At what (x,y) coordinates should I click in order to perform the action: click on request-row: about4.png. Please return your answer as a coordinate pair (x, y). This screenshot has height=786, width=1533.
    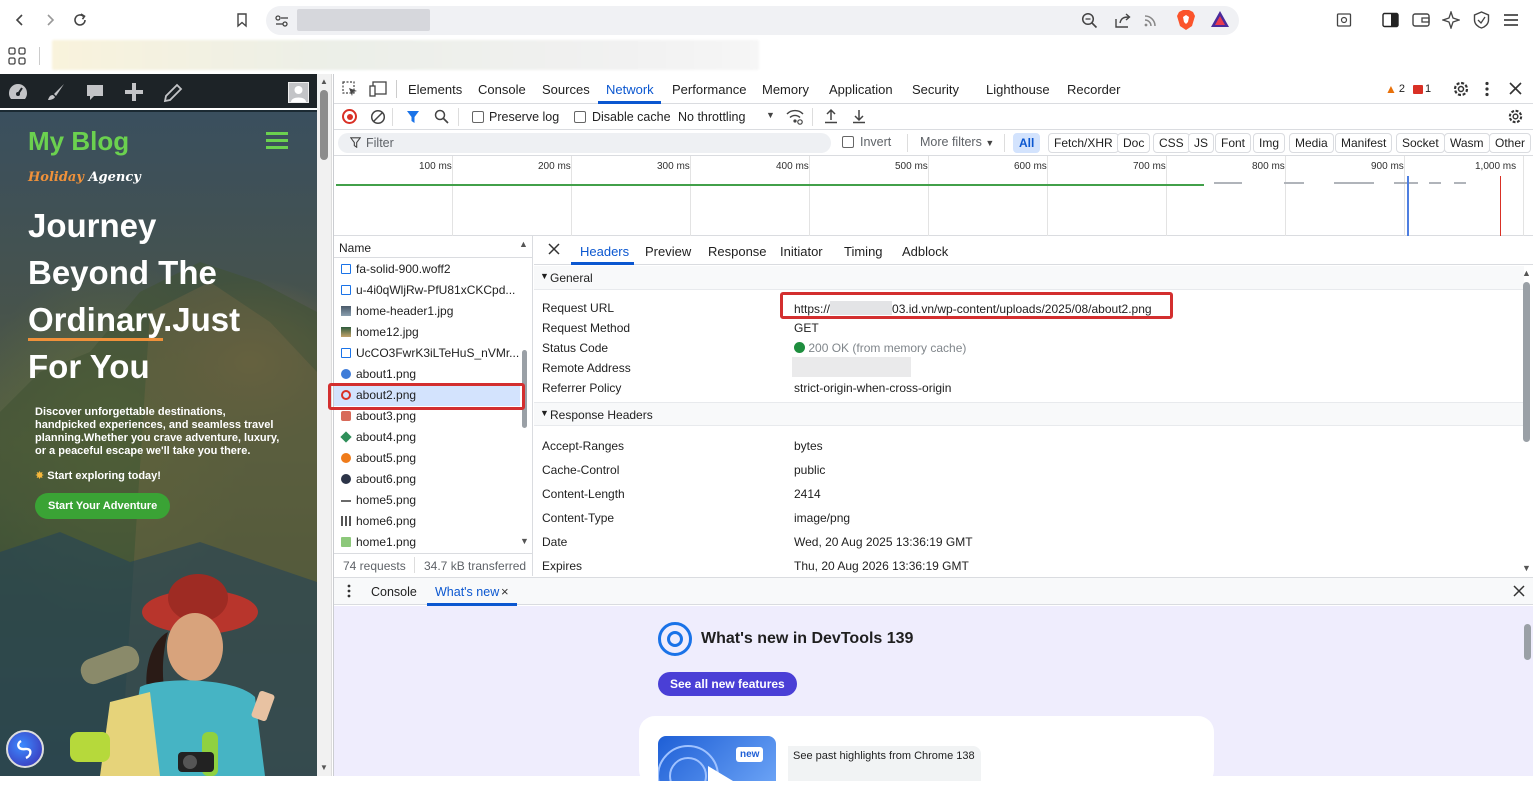
    Looking at the image, I should click on (427, 437).